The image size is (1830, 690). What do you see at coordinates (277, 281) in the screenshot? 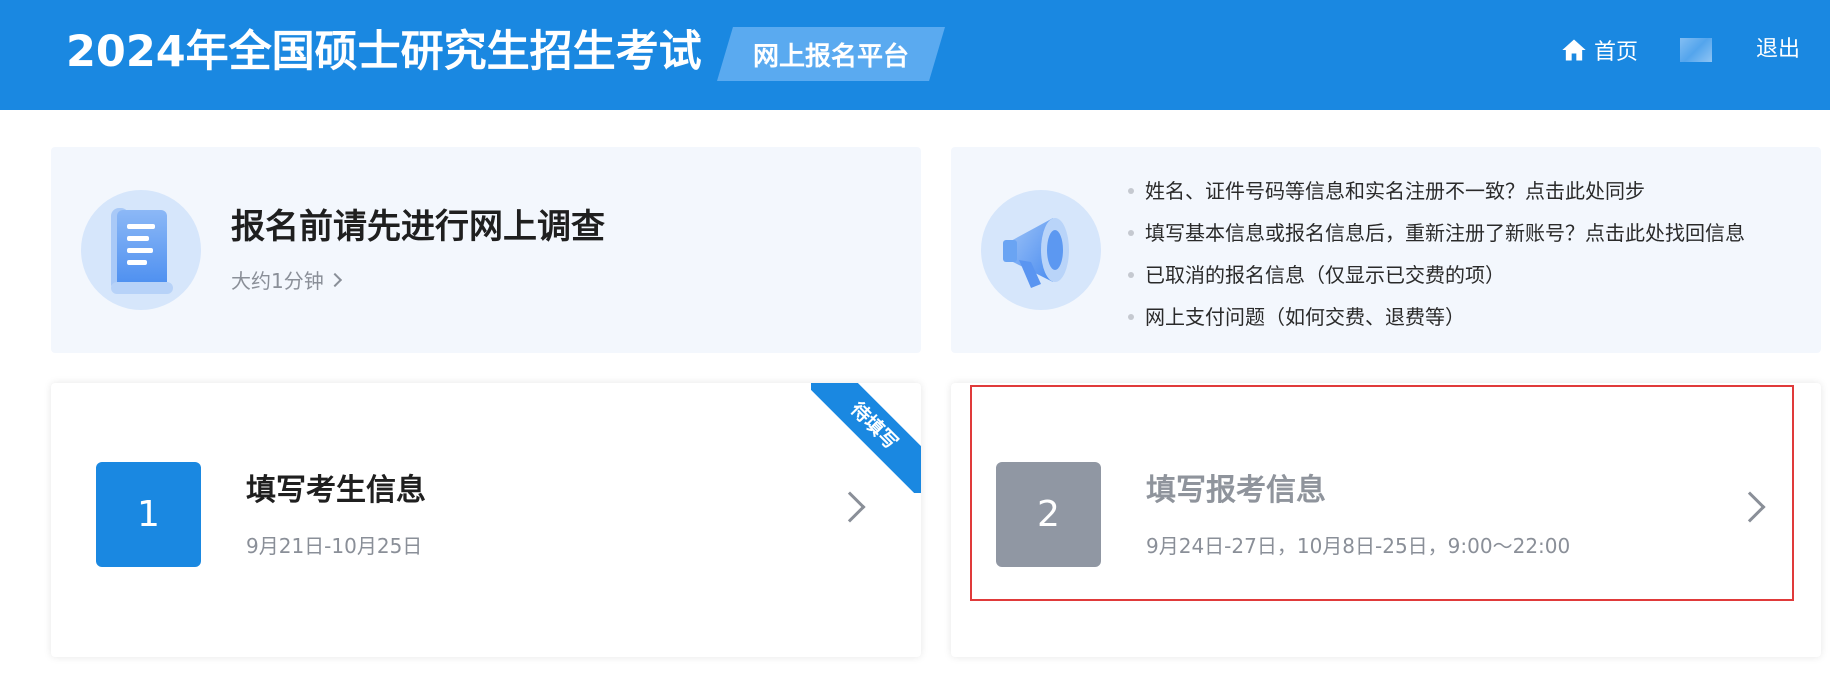
I see `survey-duration-label: 大约1分钟` at bounding box center [277, 281].